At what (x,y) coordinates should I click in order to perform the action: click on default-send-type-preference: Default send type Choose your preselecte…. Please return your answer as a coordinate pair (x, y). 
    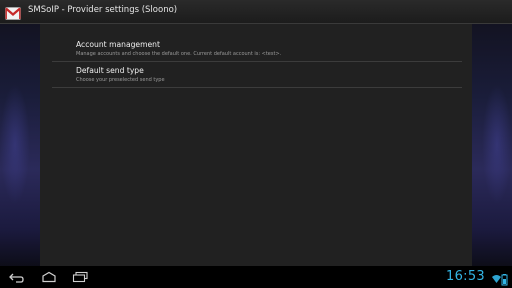
    Looking at the image, I should click on (268, 74).